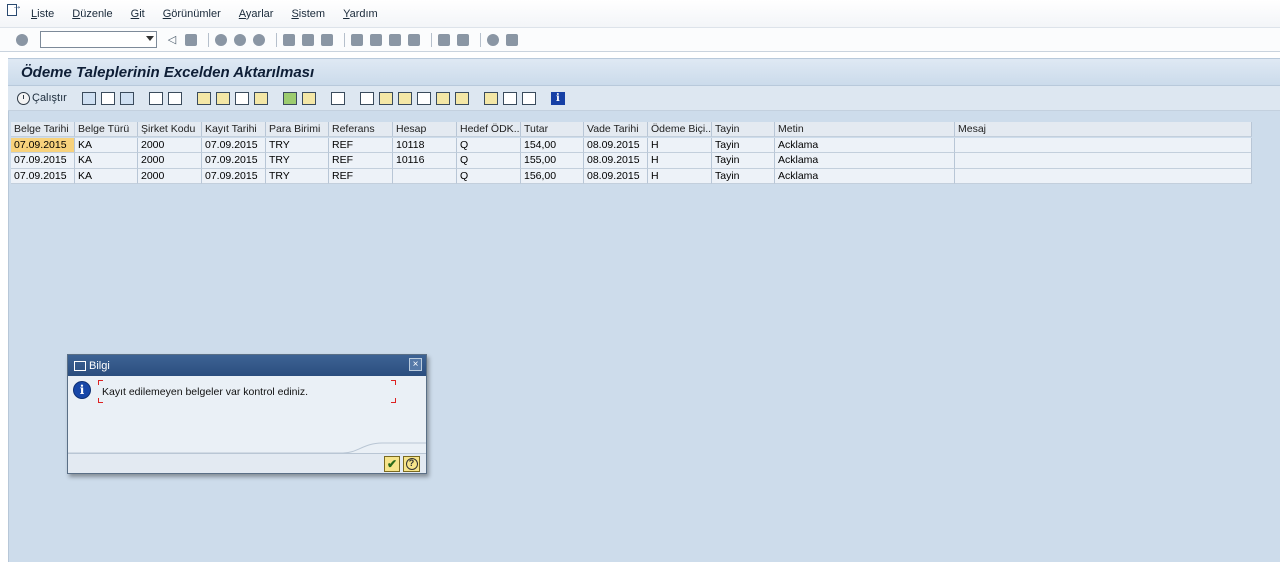  What do you see at coordinates (308, 14) in the screenshot?
I see `menu-sistem: Sistem` at bounding box center [308, 14].